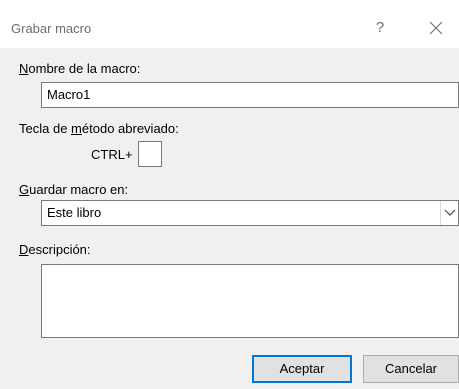 The height and width of the screenshot is (389, 459). I want to click on cancel-button: Cancelar, so click(411, 369).